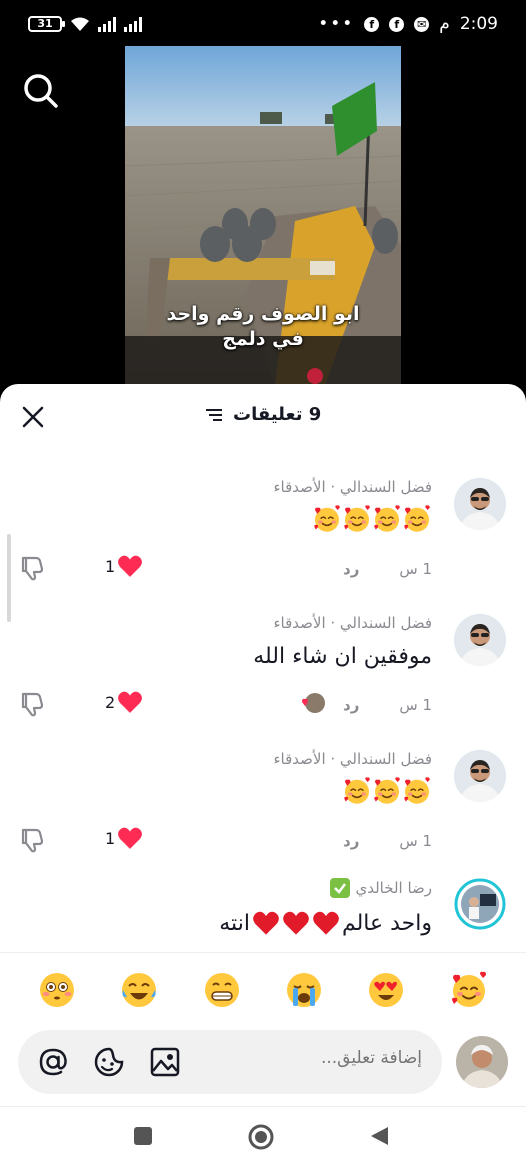 This screenshot has height=1169, width=526. What do you see at coordinates (213, 415) in the screenshot?
I see `filter-icon` at bounding box center [213, 415].